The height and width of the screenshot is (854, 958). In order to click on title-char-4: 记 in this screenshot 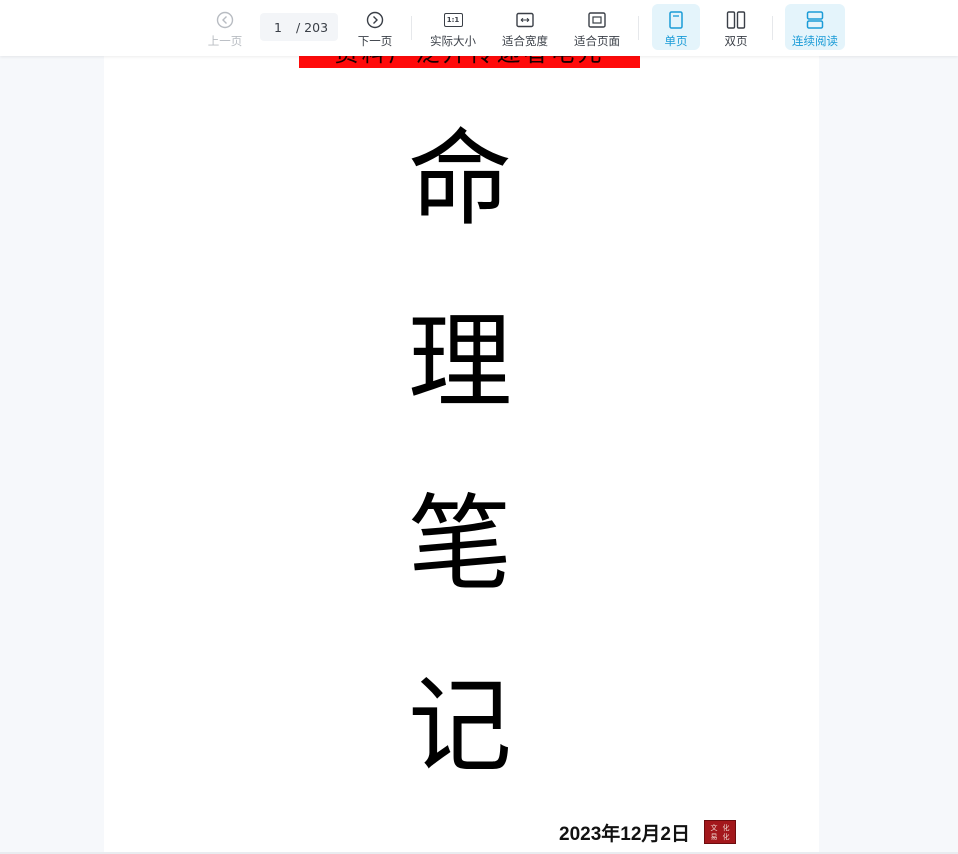, I will do `click(459, 726)`.